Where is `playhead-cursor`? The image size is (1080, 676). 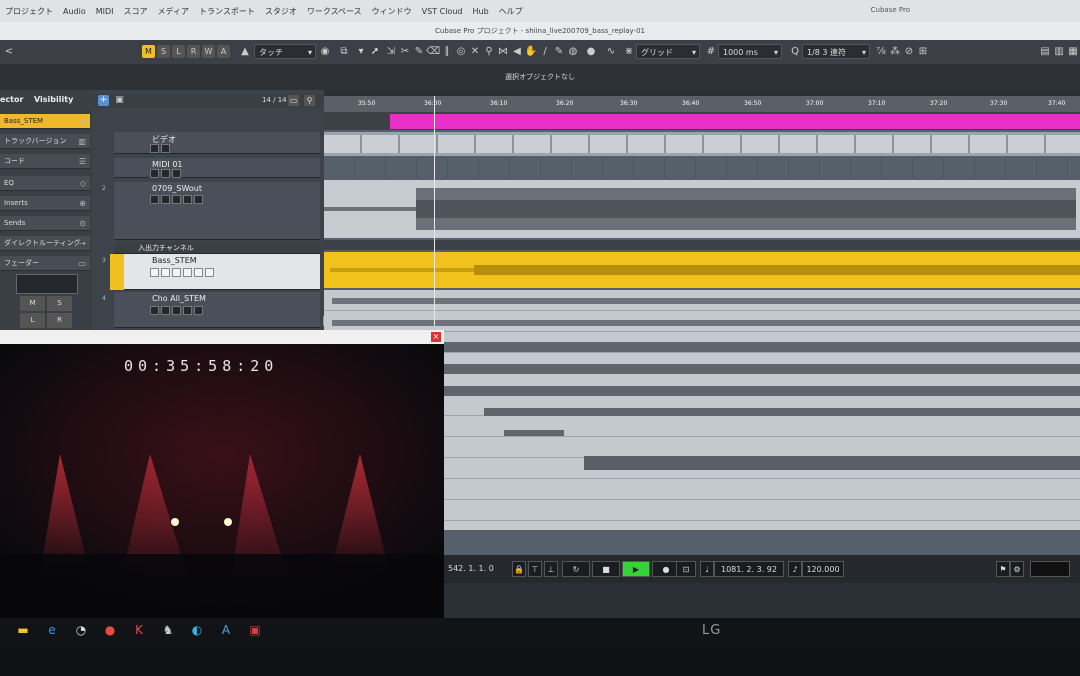 playhead-cursor is located at coordinates (434, 211).